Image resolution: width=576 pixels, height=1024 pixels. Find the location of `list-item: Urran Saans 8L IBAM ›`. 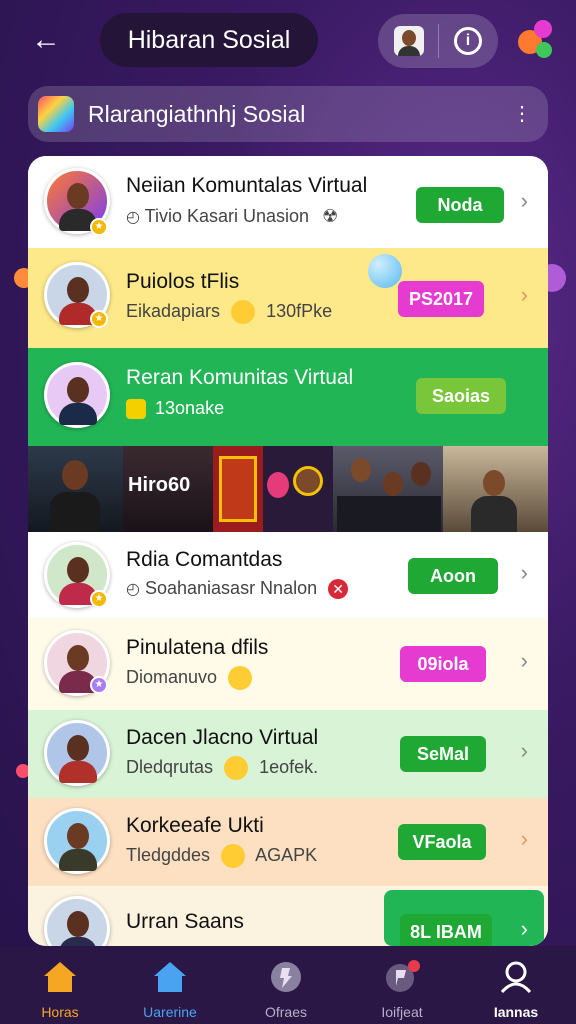

list-item: Urran Saans 8L IBAM › is located at coordinates (288, 916).